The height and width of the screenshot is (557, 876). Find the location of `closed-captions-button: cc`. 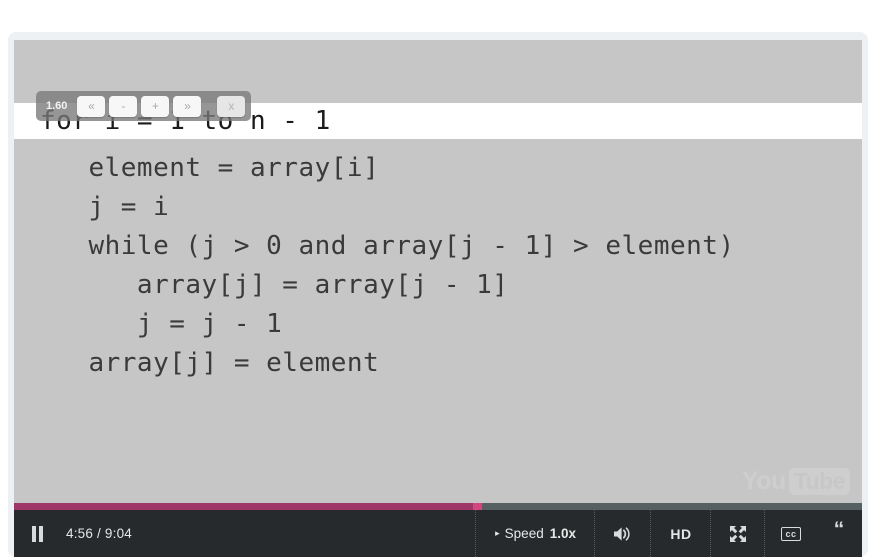

closed-captions-button: cc is located at coordinates (791, 533).